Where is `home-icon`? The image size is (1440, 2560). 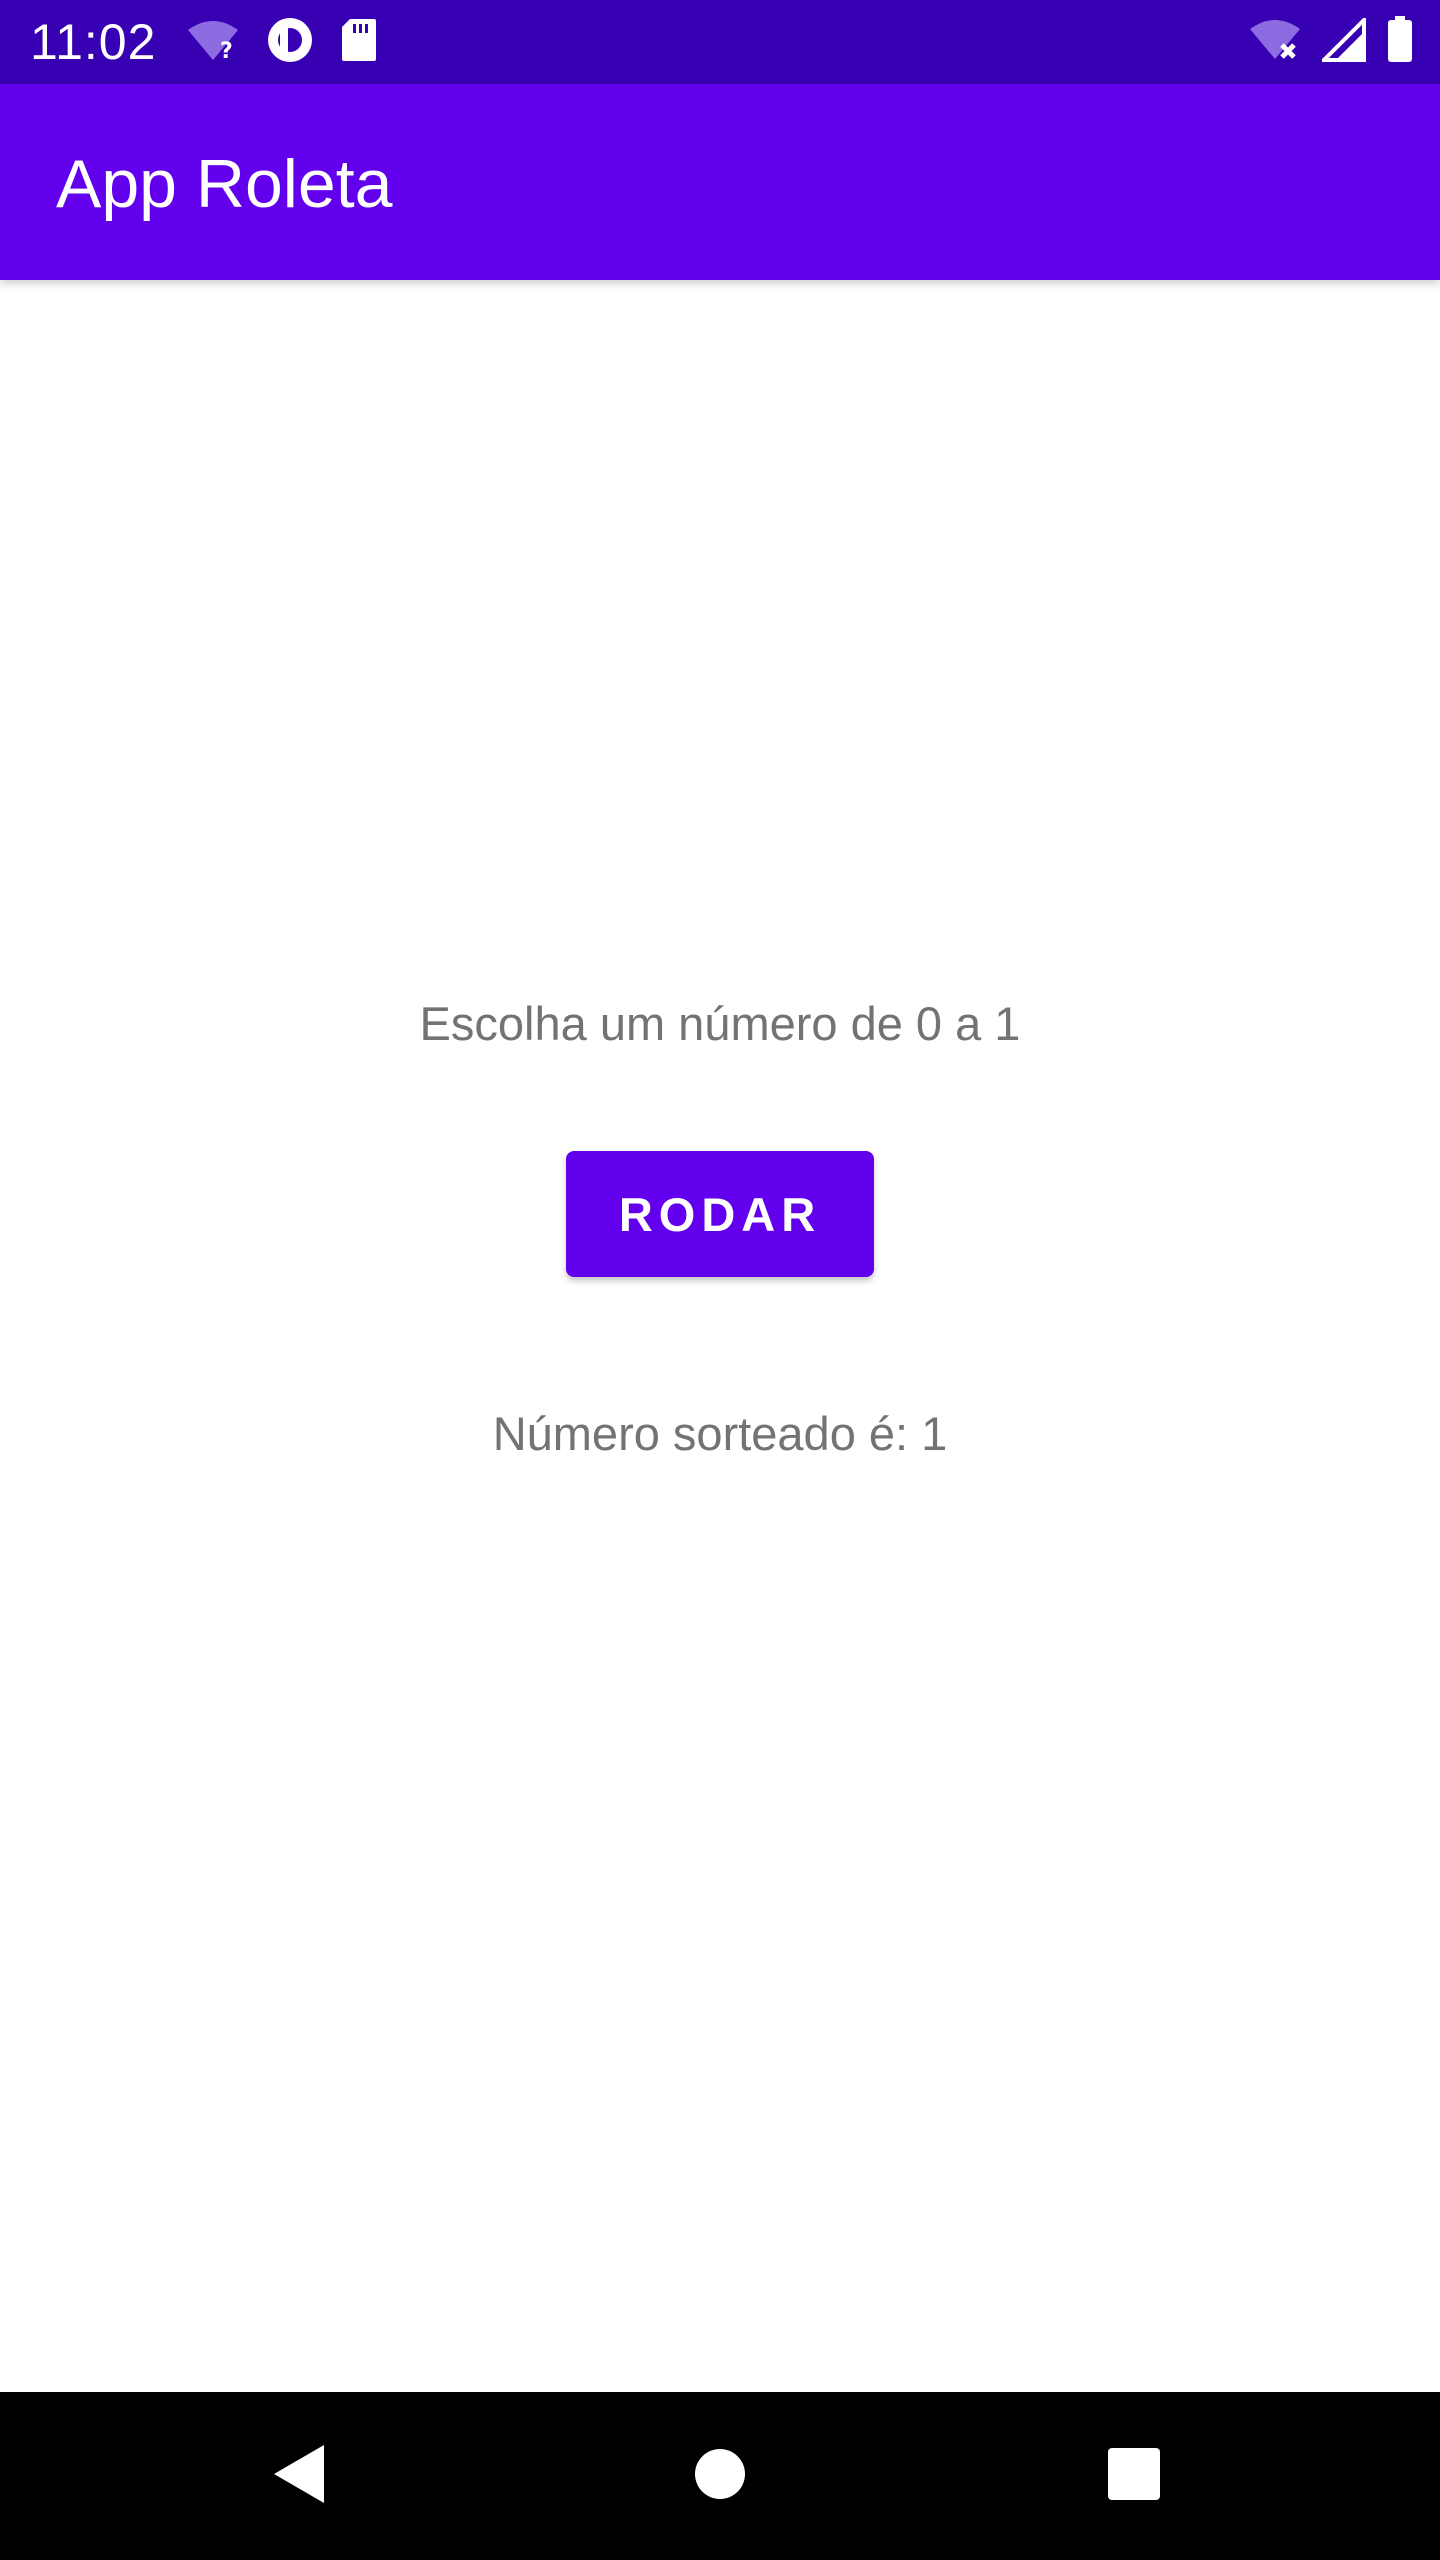 home-icon is located at coordinates (720, 2476).